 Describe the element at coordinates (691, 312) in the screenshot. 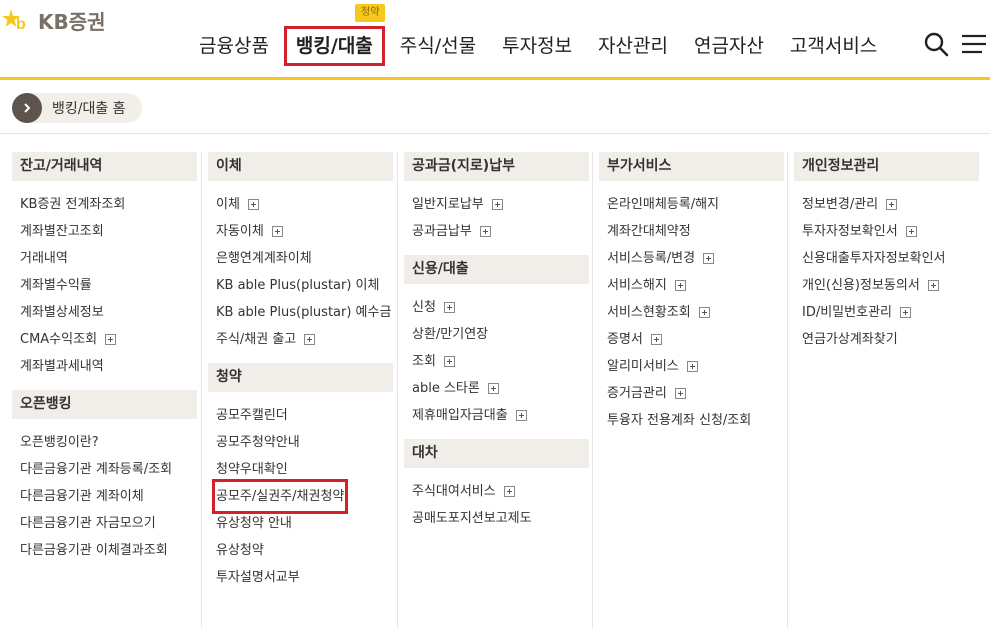

I see `menu-link: 서비스현황조회` at that location.